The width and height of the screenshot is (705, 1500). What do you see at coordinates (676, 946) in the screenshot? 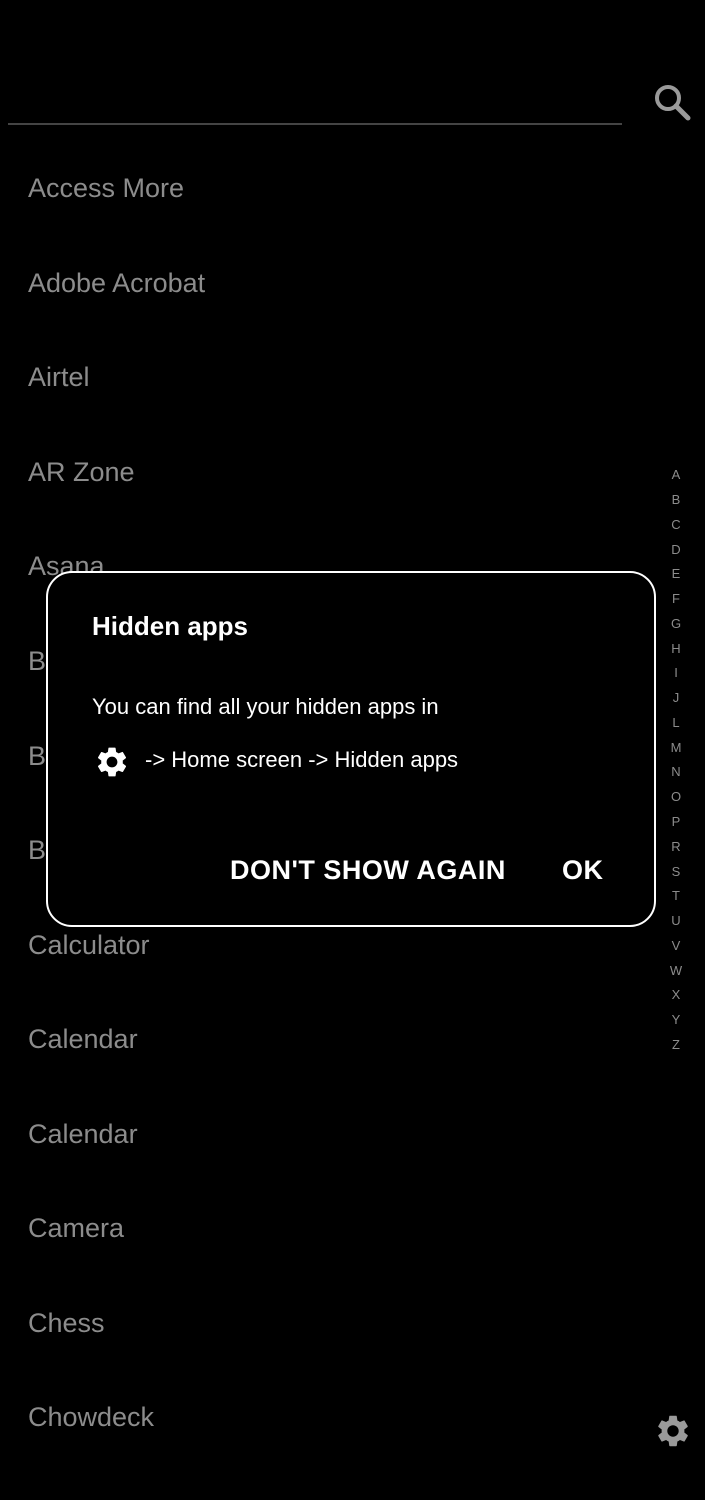
I see `alphabet-letter: V` at bounding box center [676, 946].